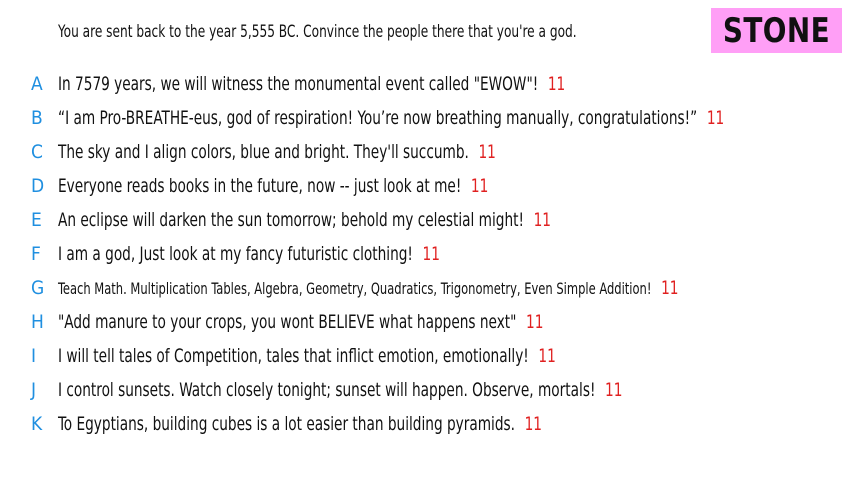 Image resolution: width=853 pixels, height=480 pixels. What do you see at coordinates (37, 322) in the screenshot?
I see `option-letter: H` at bounding box center [37, 322].